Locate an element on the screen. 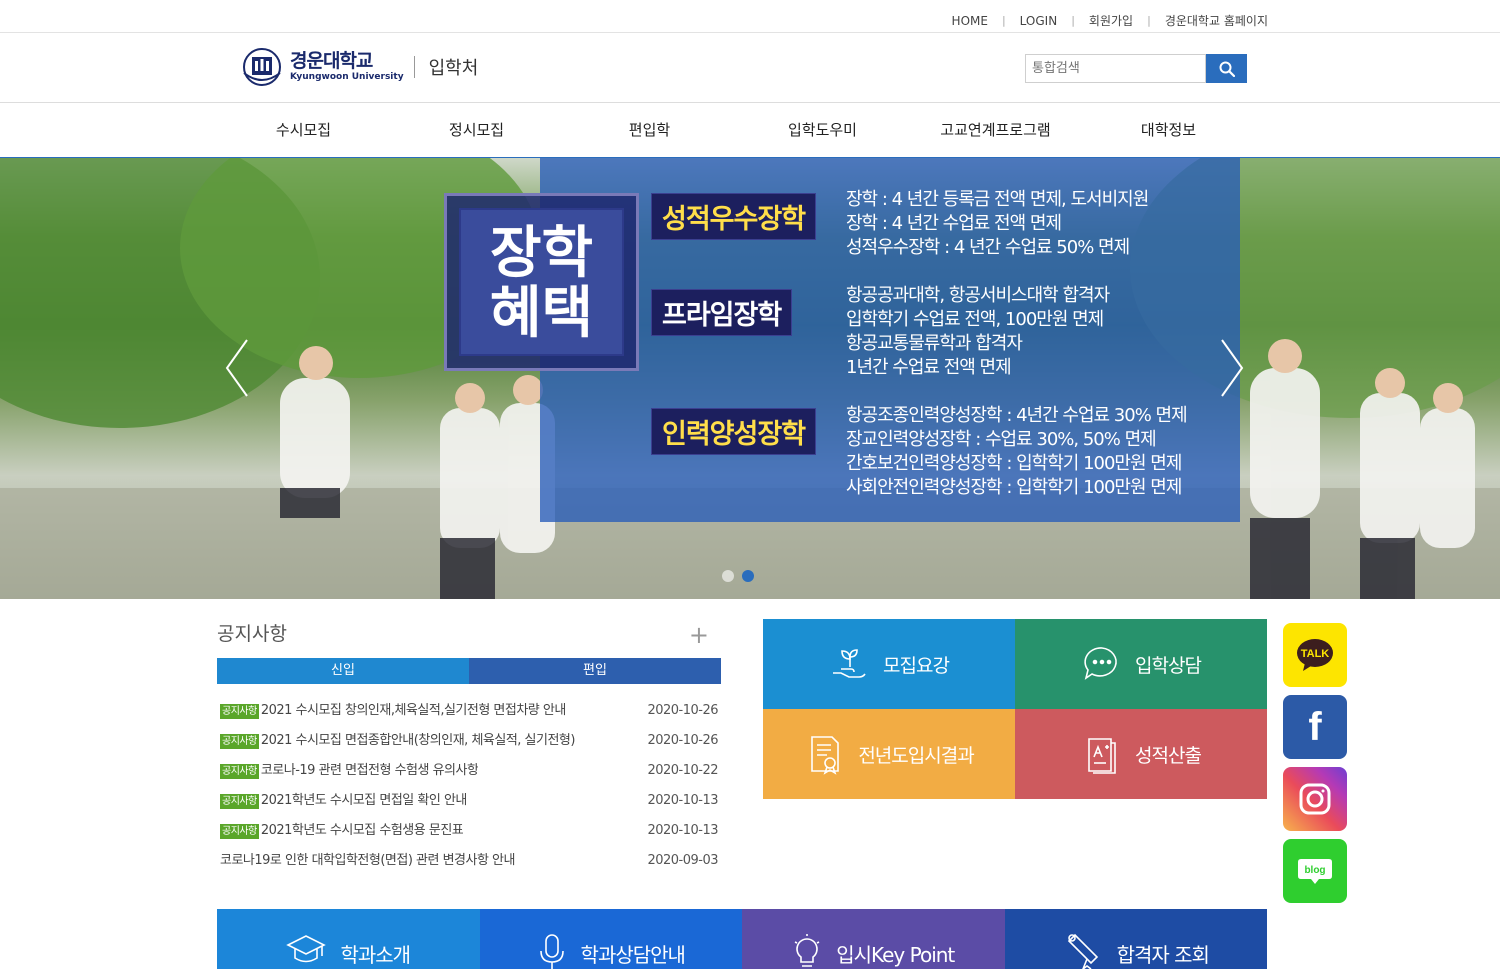 This screenshot has width=1500, height=973. department-consult-button: 학과상담안내 is located at coordinates (610, 939).